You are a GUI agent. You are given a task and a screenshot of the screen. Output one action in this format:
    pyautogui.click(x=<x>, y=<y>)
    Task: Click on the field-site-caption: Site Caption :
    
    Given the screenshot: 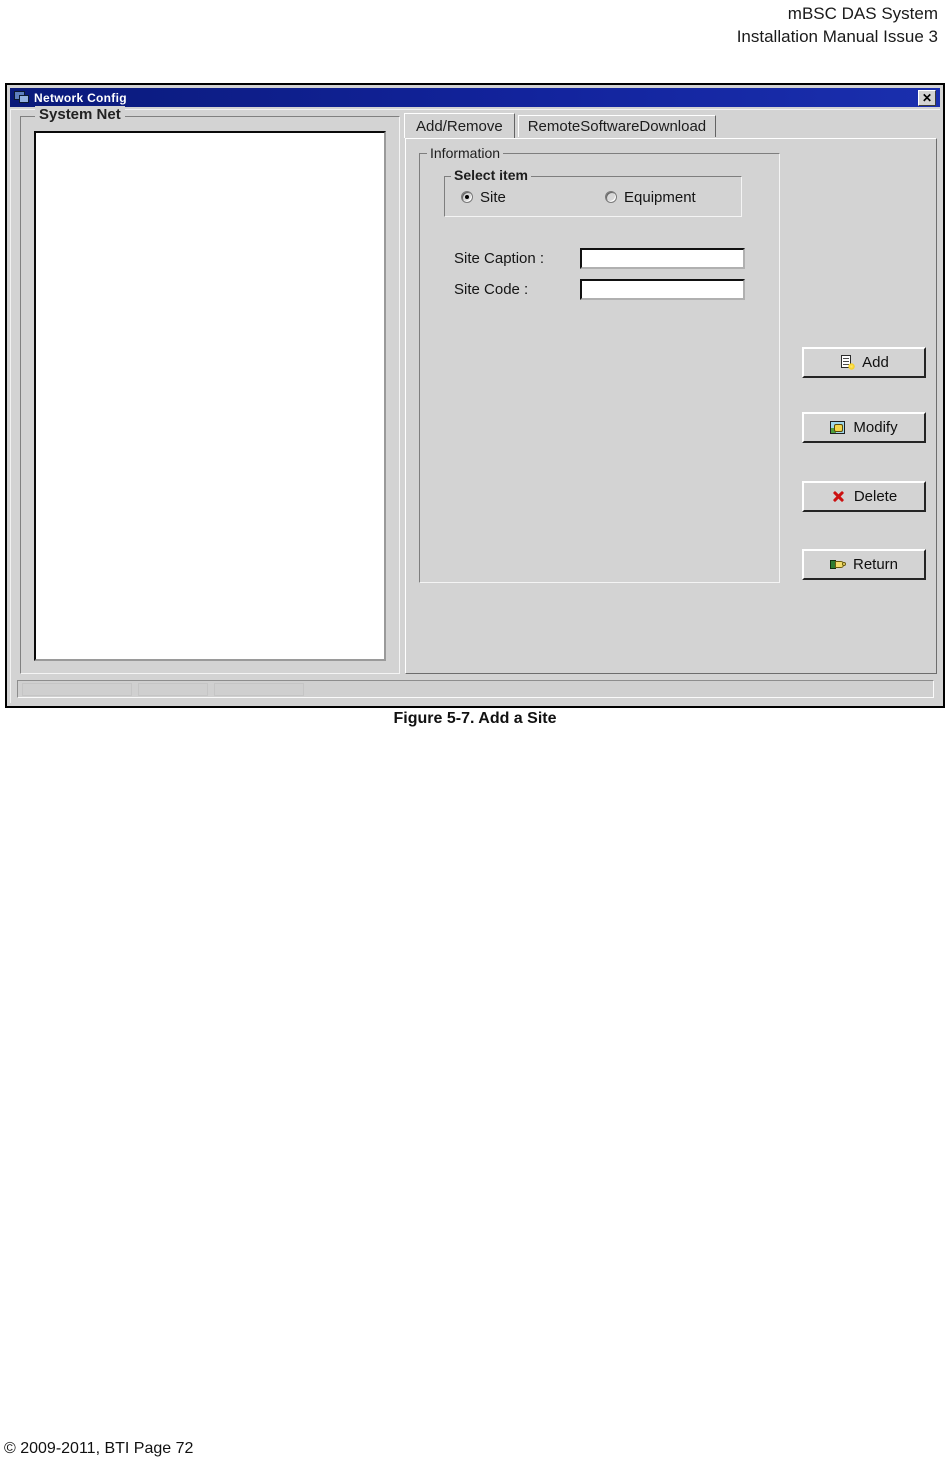 What is the action you would take?
    pyautogui.click(x=609, y=259)
    